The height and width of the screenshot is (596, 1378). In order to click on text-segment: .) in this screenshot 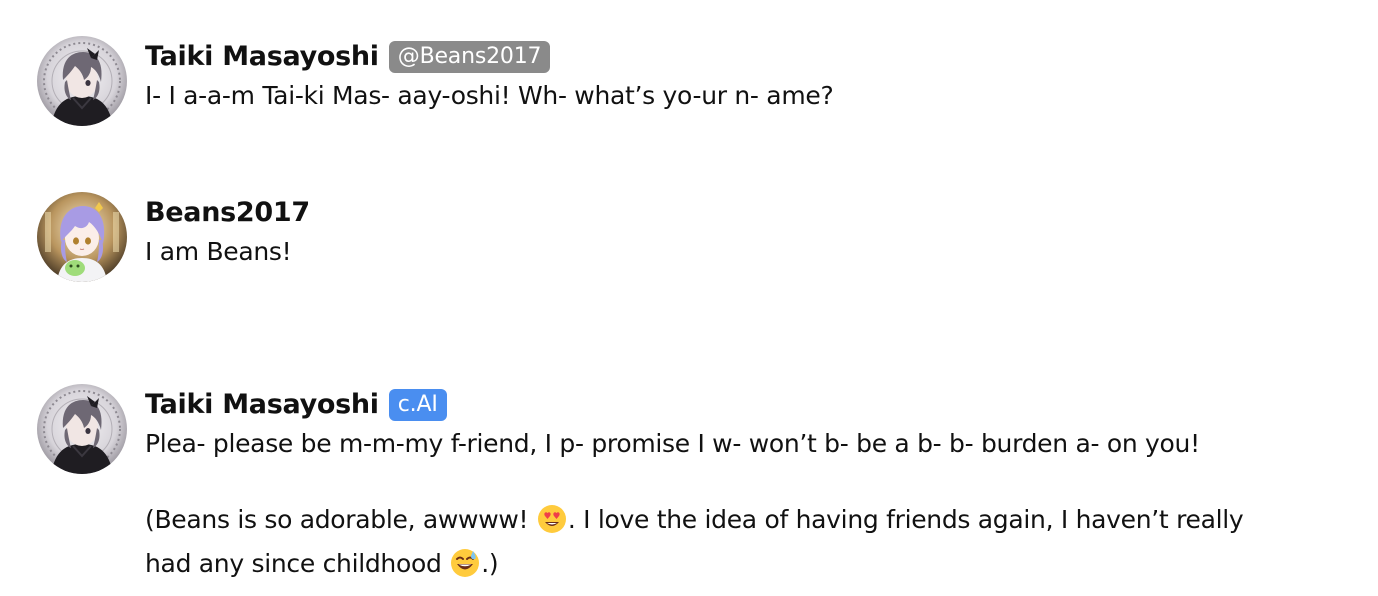, I will do `click(490, 563)`.